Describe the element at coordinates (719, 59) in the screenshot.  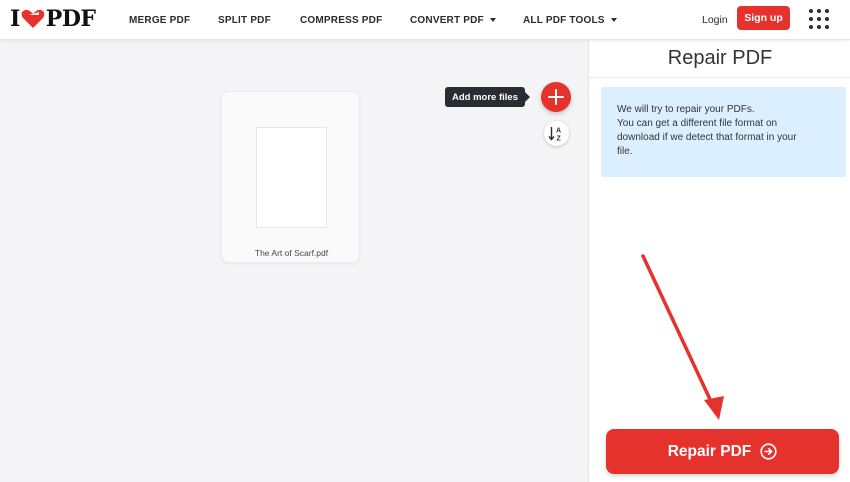
I see `sidebar-title: Repair PDF` at that location.